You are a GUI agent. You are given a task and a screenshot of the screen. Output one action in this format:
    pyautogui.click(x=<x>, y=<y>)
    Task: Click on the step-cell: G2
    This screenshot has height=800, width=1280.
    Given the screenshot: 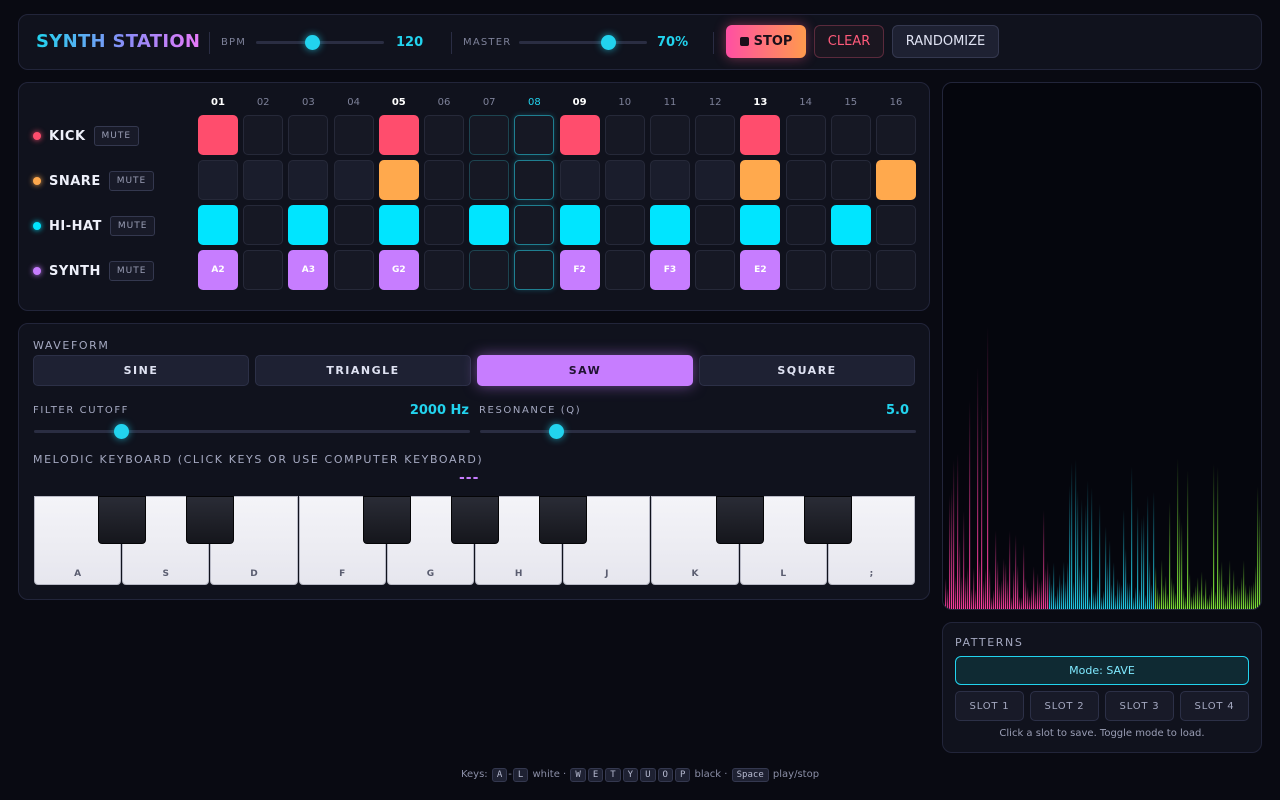 What is the action you would take?
    pyautogui.click(x=398, y=270)
    